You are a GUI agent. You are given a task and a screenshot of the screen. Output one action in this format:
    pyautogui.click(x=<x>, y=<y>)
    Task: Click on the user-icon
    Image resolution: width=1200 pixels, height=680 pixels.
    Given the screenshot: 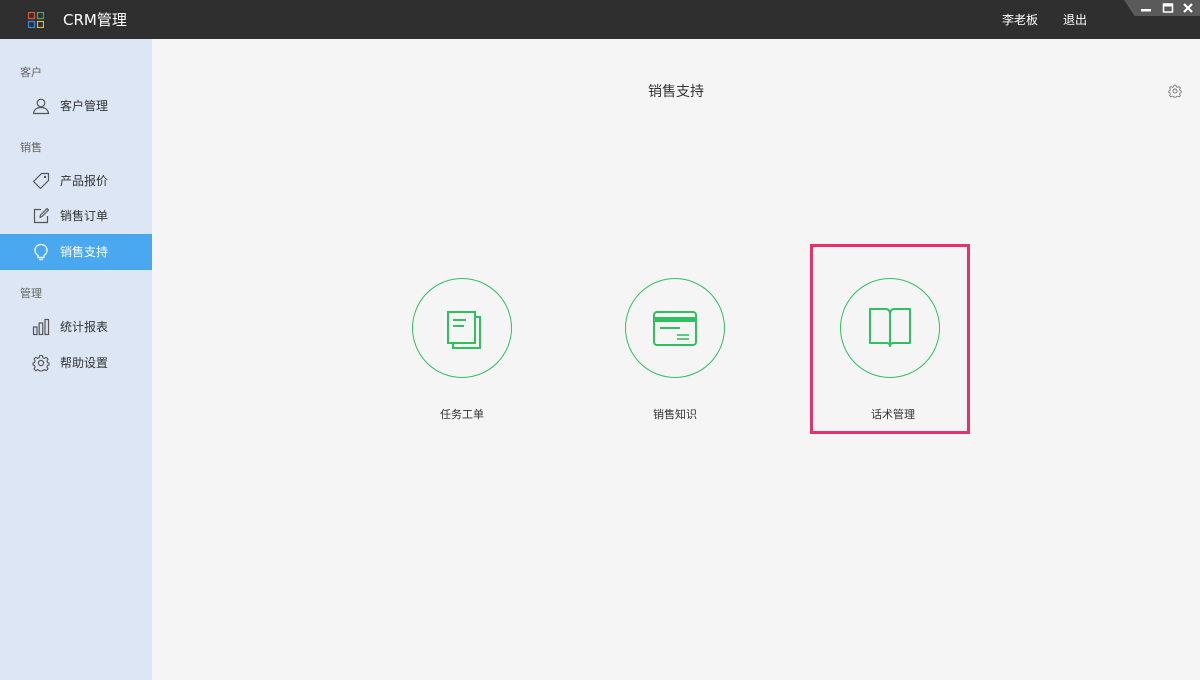 What is the action you would take?
    pyautogui.click(x=41, y=106)
    